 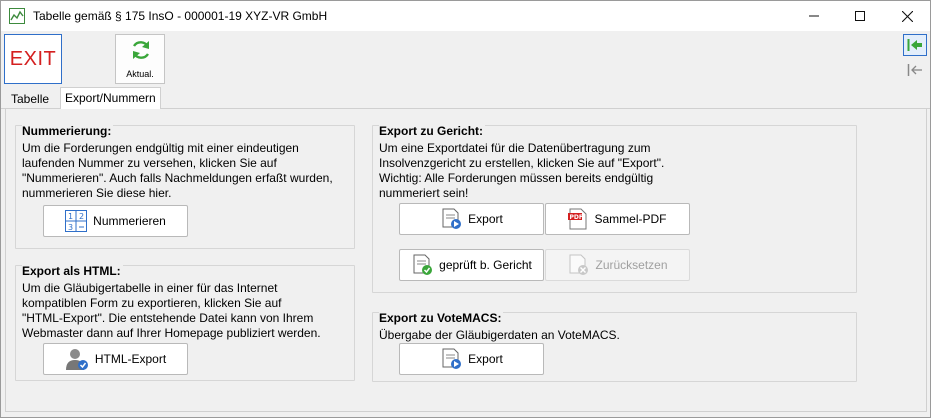 I want to click on app-chart-icon, so click(x=17, y=16).